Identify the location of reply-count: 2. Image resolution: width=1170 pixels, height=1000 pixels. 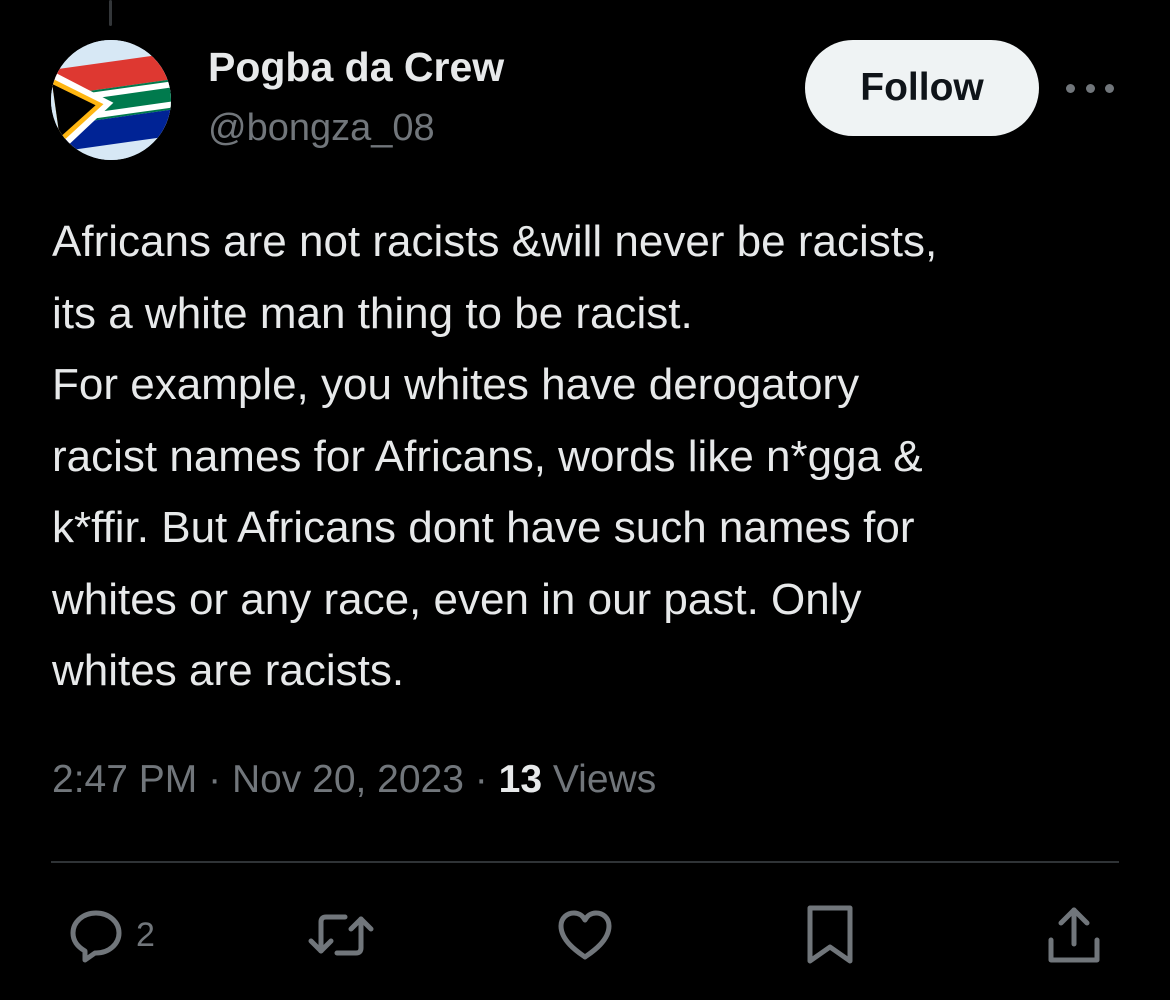
(145, 934).